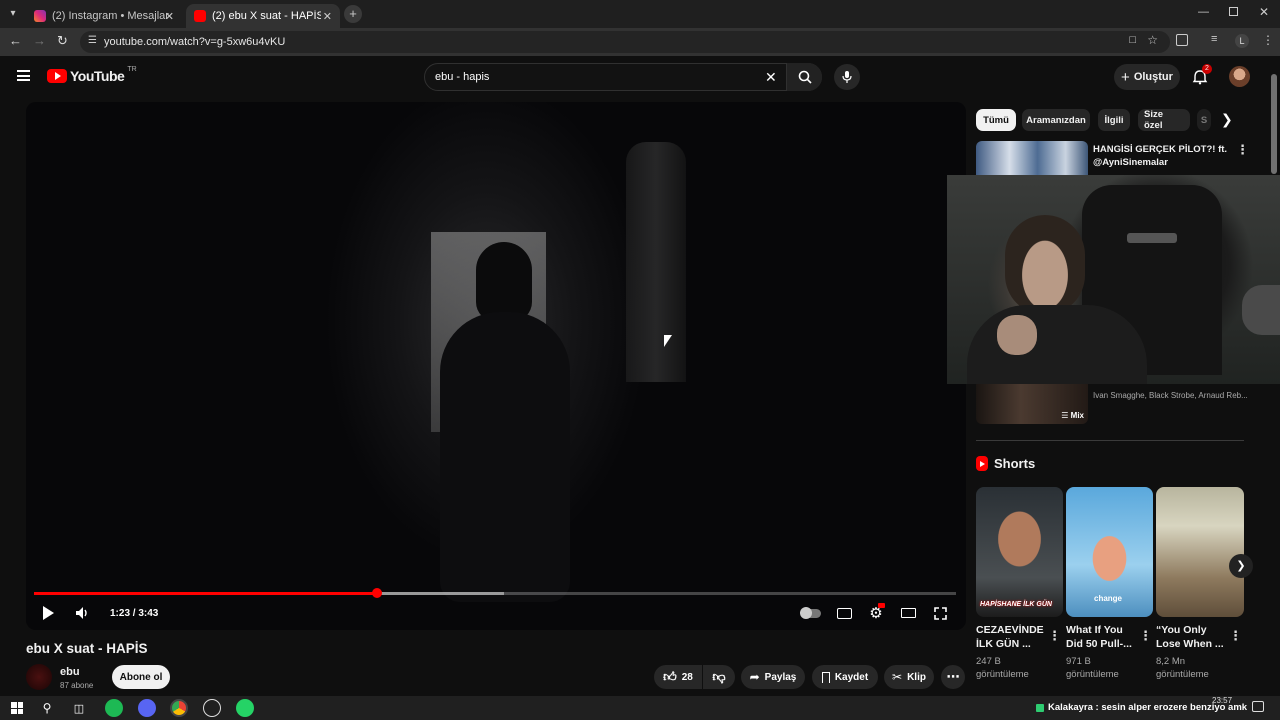  Describe the element at coordinates (1239, 76) in the screenshot. I see `account-avatar` at that location.